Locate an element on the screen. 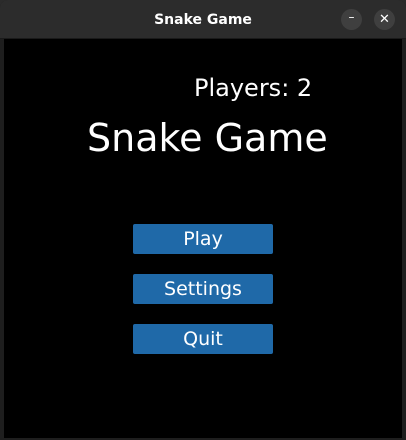 The image size is (406, 440). minimize-button: – is located at coordinates (351, 19).